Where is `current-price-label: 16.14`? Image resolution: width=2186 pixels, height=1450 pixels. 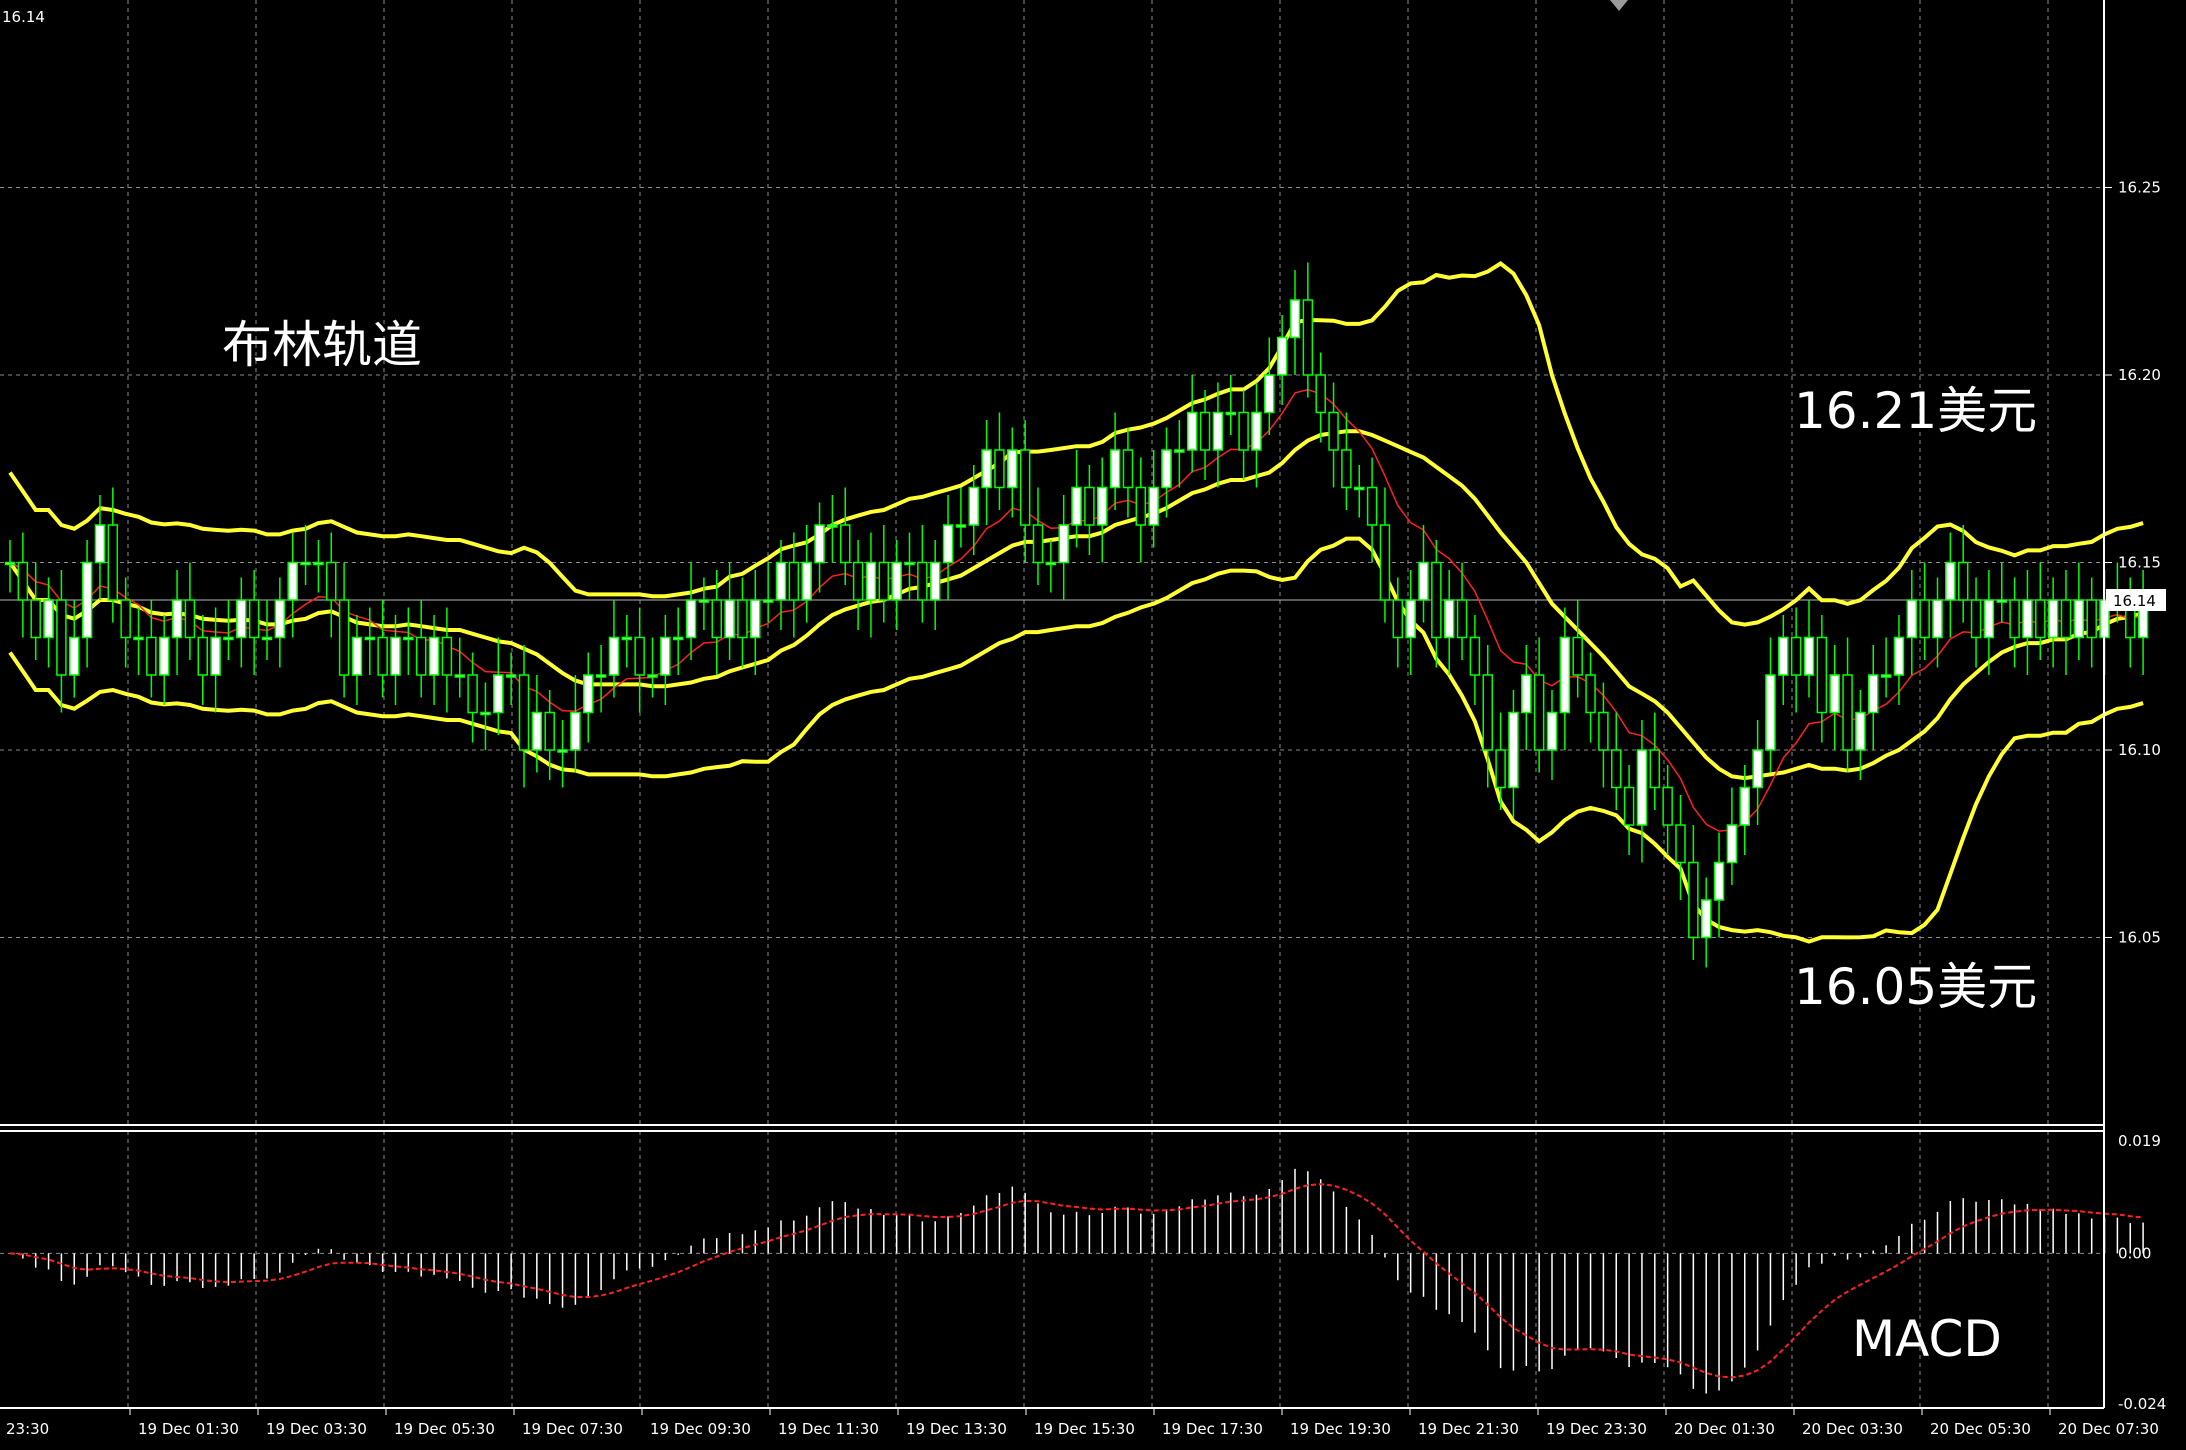
current-price-label: 16.14 is located at coordinates (2134, 601).